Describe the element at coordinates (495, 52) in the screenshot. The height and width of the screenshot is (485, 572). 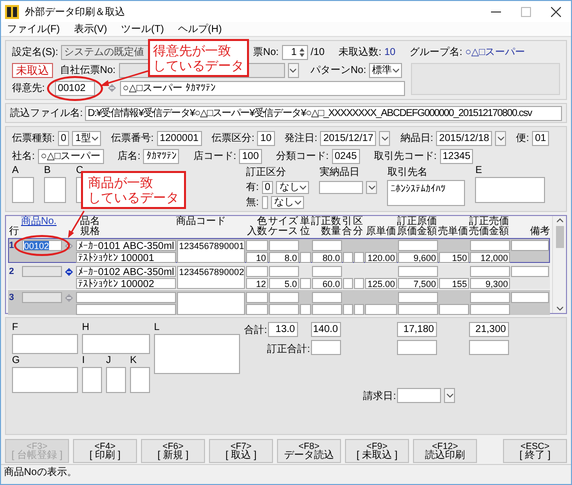
I see `group-name: ○△□スーパー` at that location.